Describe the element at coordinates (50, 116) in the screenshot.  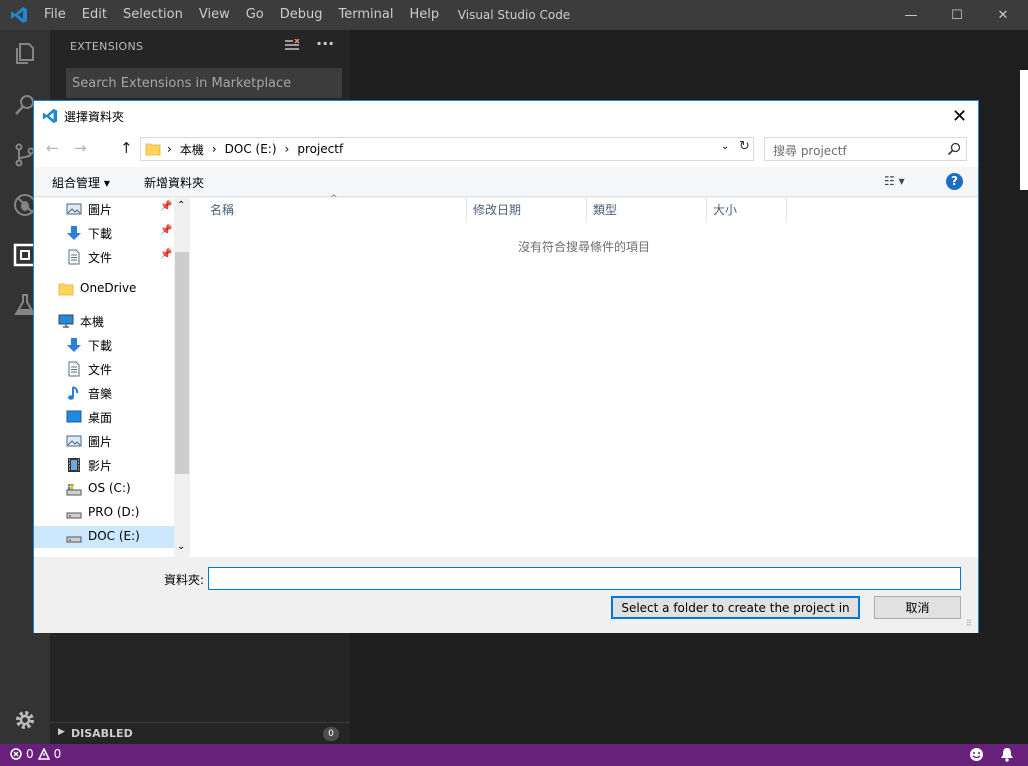
I see `vscode-logo-icon` at that location.